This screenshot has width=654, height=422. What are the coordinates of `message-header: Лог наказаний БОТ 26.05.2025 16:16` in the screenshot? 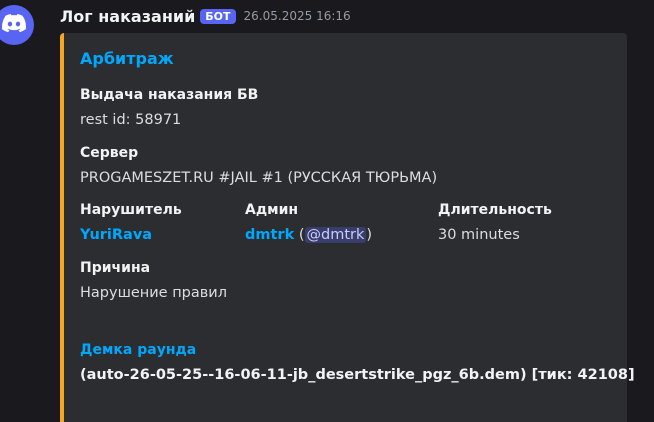 It's located at (205, 16).